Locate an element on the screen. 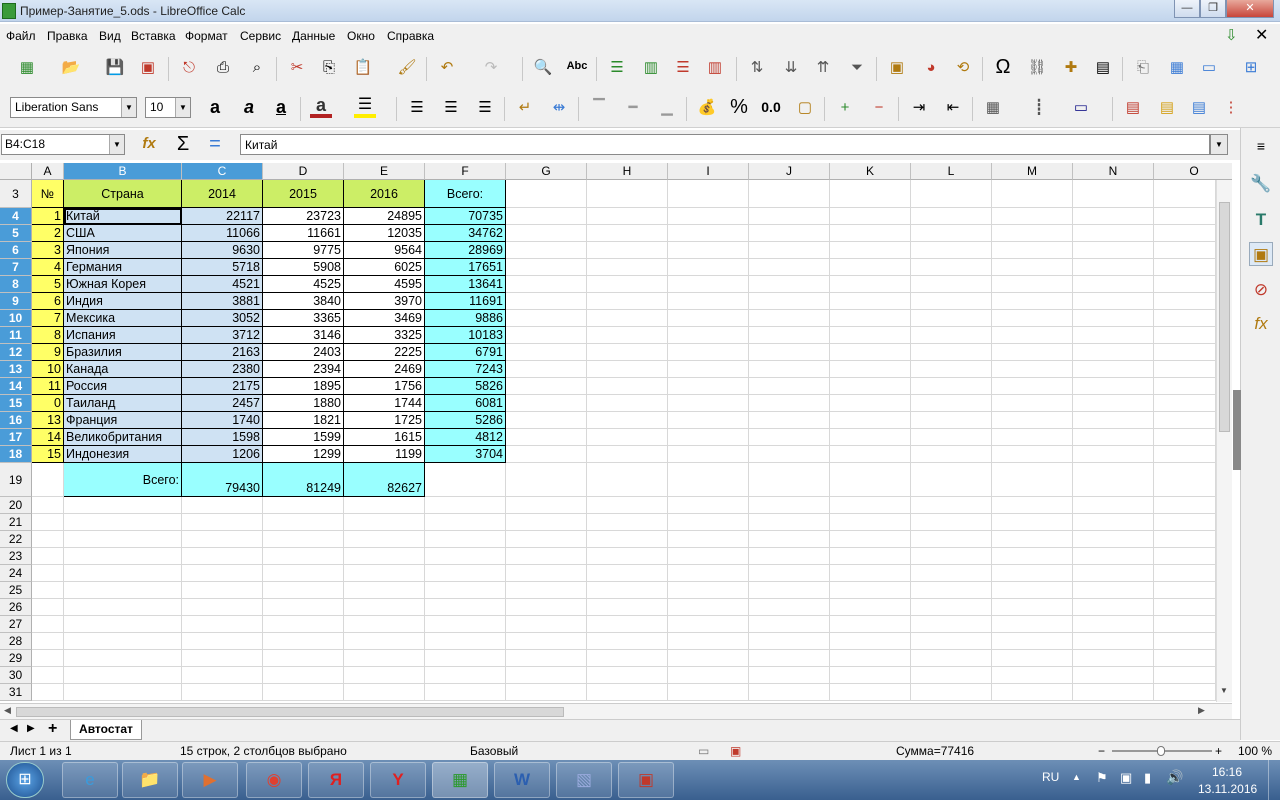 Image resolution: width=1280 pixels, height=800 pixels. zoom-in-icon: + is located at coordinates (1218, 751).